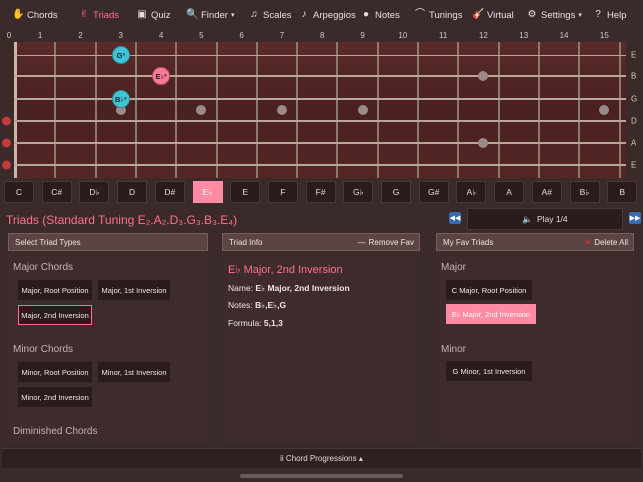  Describe the element at coordinates (134, 372) in the screenshot. I see `minor-1st-inversion-button: Minor, 1st Inversion` at that location.